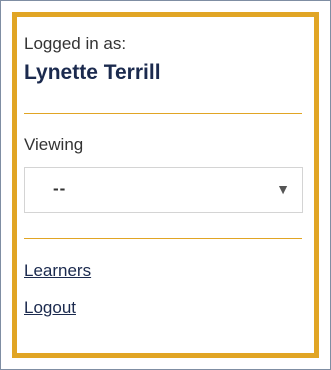 The width and height of the screenshot is (331, 370). Describe the element at coordinates (163, 190) in the screenshot. I see `viewing-select: -- ▼` at that location.